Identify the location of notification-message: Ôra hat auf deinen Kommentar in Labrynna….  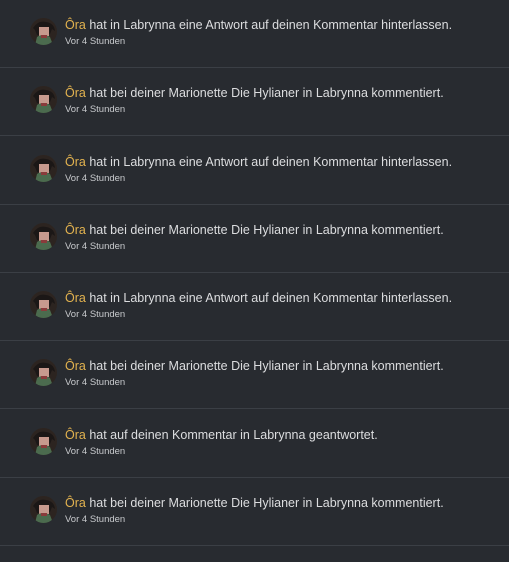
(282, 435).